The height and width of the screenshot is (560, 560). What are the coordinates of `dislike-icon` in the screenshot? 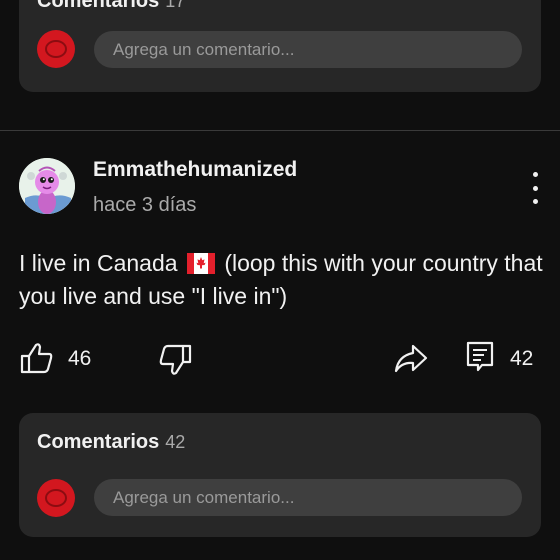 It's located at (175, 360).